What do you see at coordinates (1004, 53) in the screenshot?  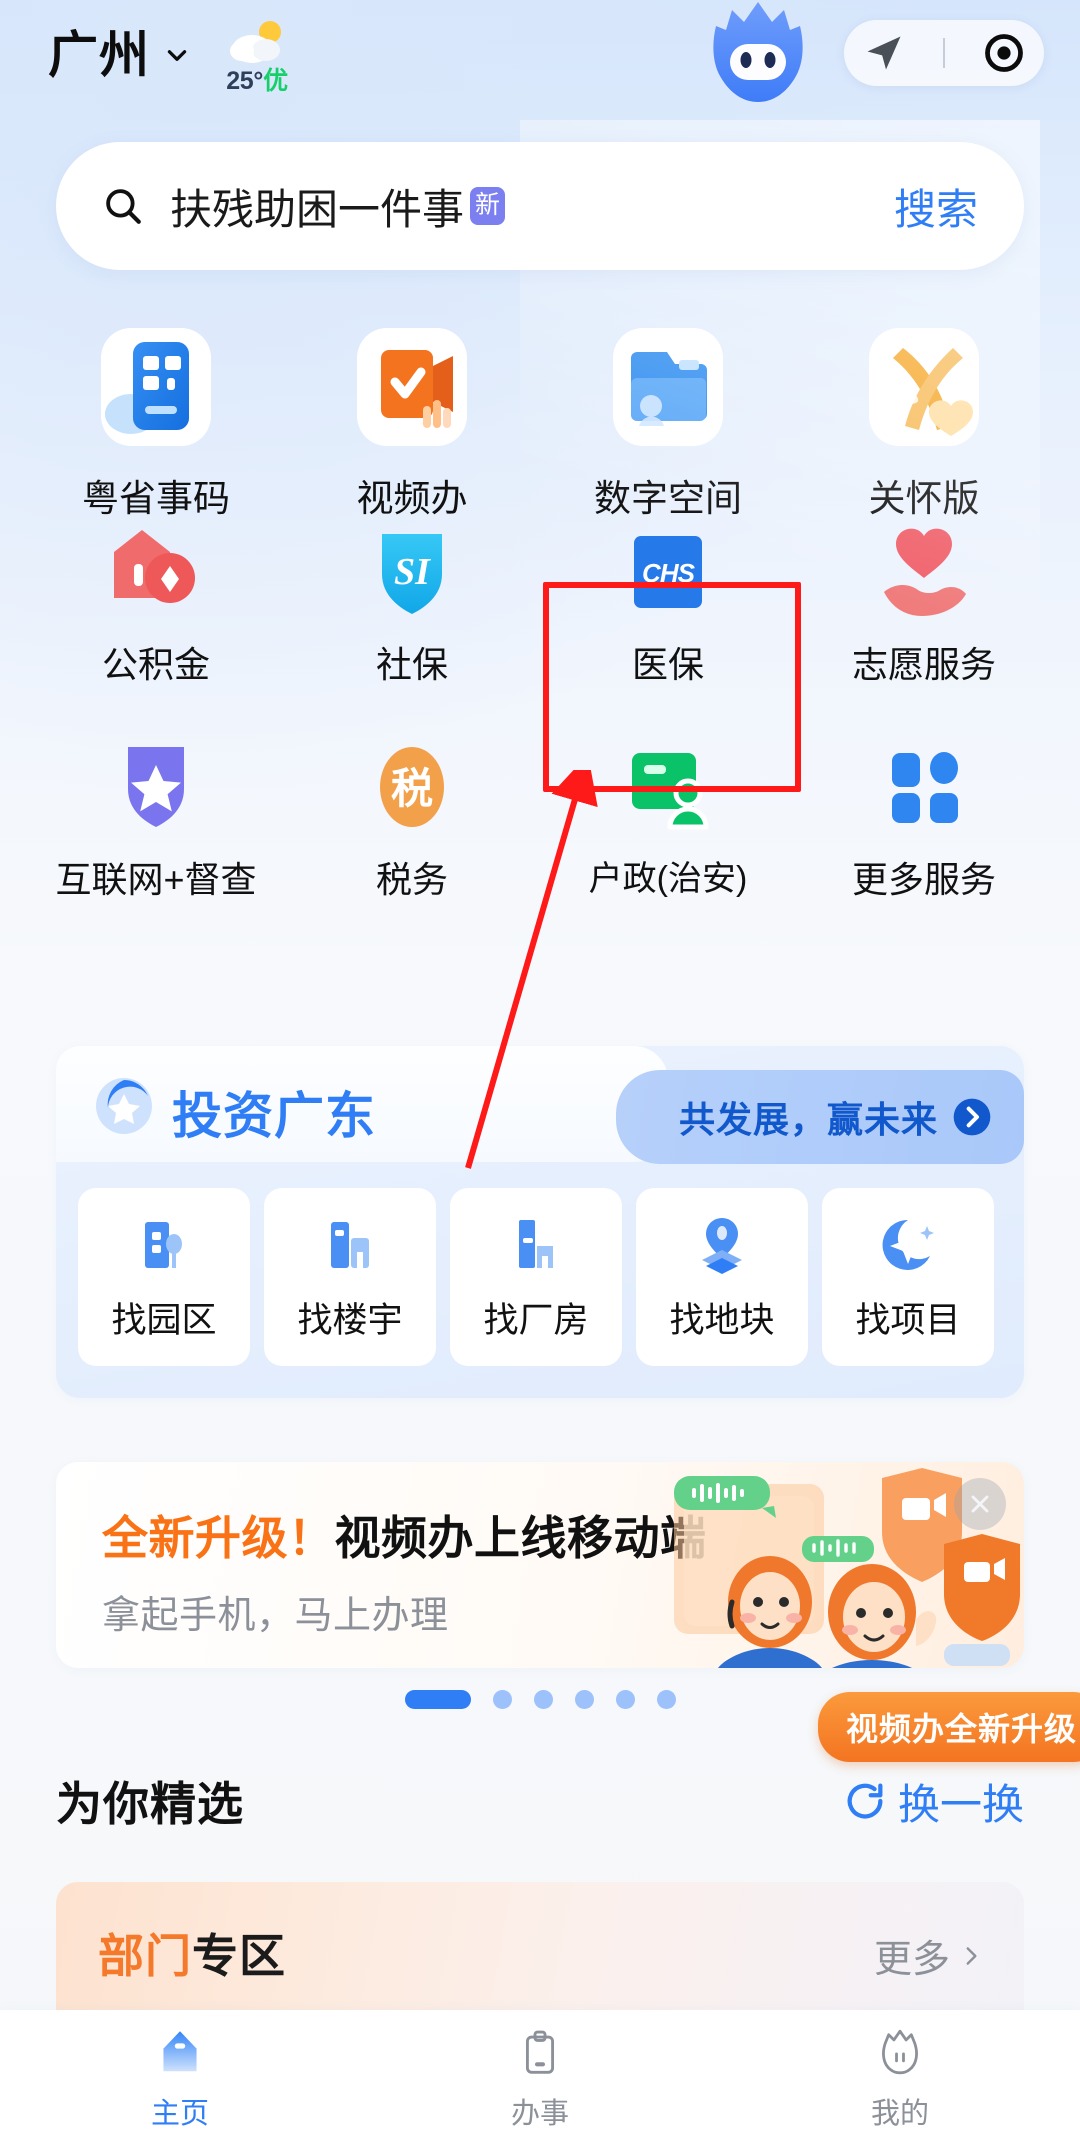 I see `circle-dot-icon` at bounding box center [1004, 53].